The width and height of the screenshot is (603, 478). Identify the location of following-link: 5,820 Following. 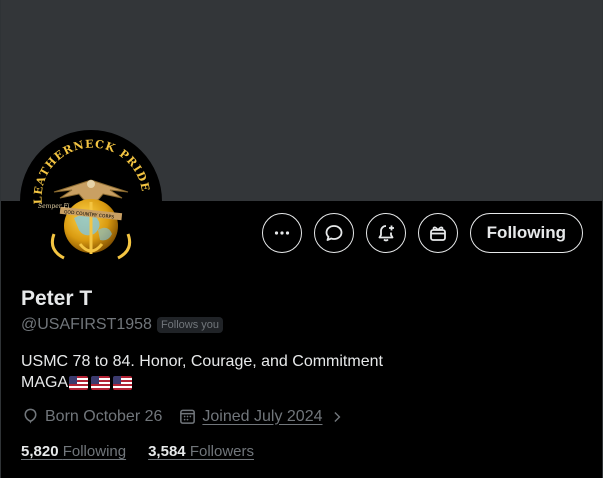
(73, 451).